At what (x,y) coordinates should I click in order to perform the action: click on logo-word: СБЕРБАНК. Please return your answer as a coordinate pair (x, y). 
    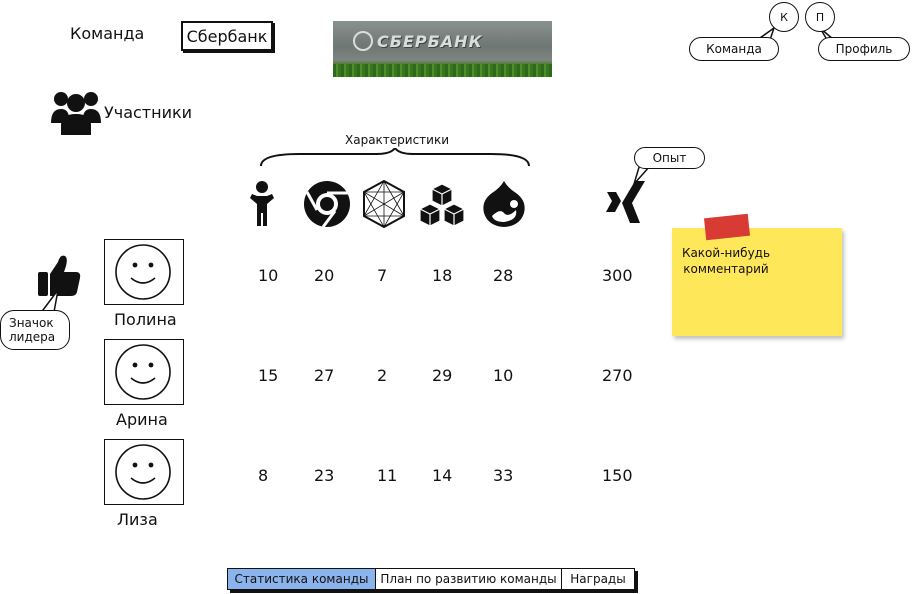
    Looking at the image, I should click on (430, 41).